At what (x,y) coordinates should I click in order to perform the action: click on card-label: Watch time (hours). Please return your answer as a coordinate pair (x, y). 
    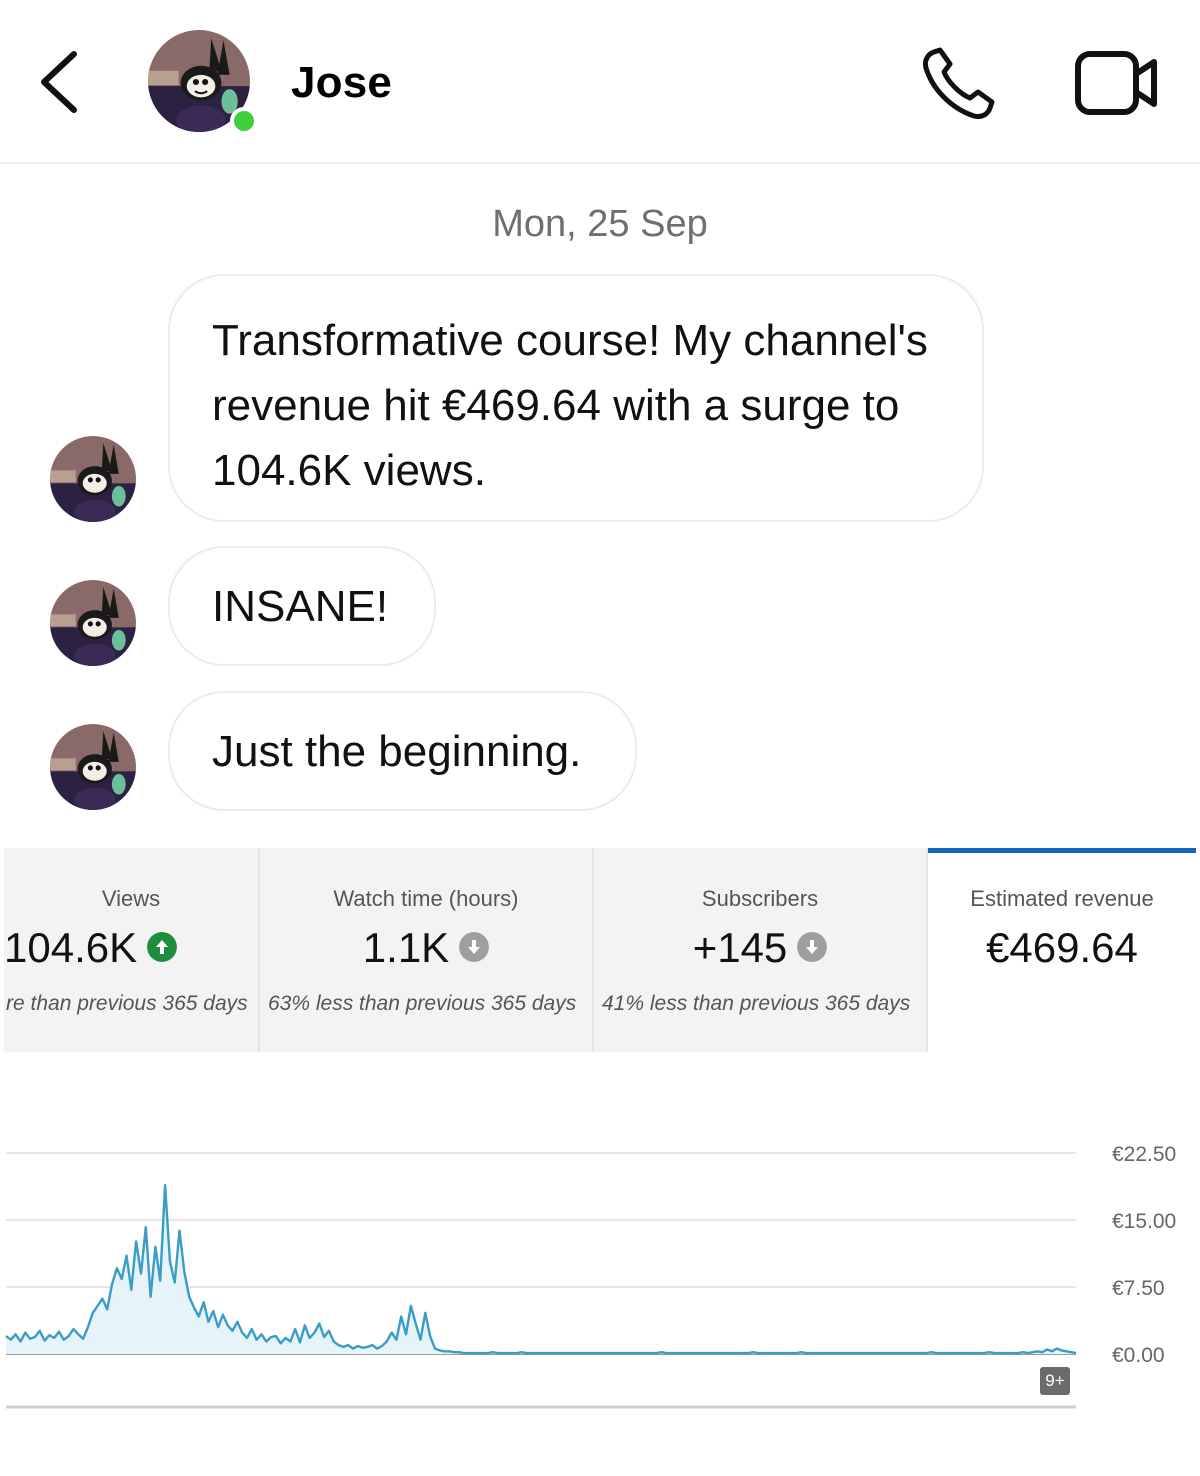
    Looking at the image, I should click on (426, 898).